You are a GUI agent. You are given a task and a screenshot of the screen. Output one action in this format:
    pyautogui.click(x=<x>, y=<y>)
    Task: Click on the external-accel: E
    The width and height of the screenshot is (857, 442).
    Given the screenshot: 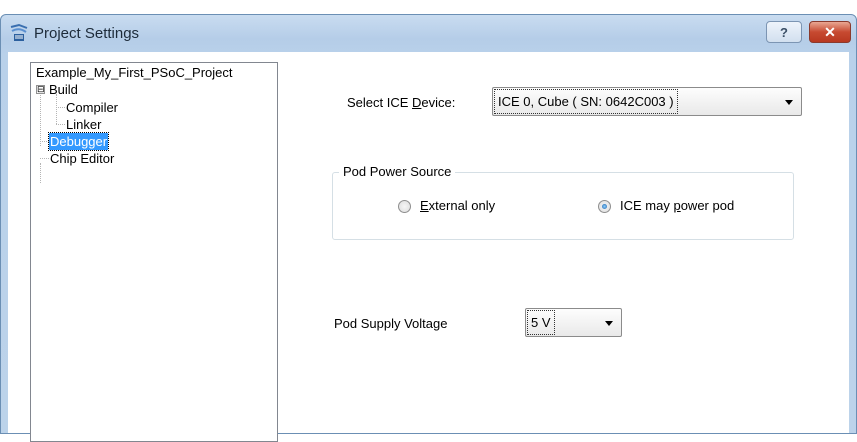 What is the action you would take?
    pyautogui.click(x=424, y=205)
    